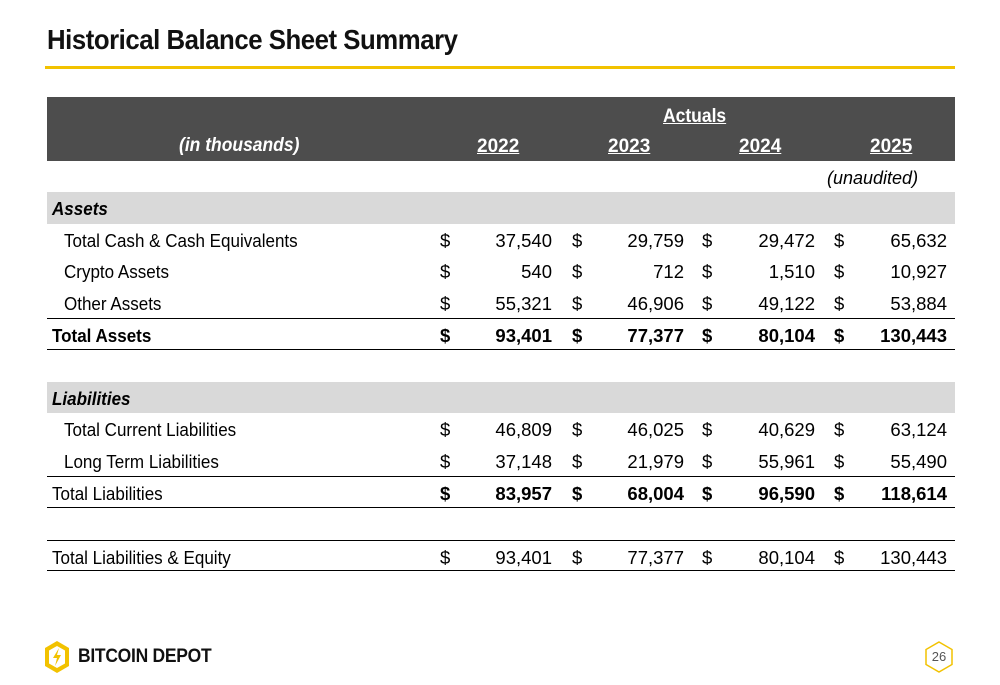 The height and width of the screenshot is (685, 1000). I want to click on value-2025: 118,614, so click(914, 493).